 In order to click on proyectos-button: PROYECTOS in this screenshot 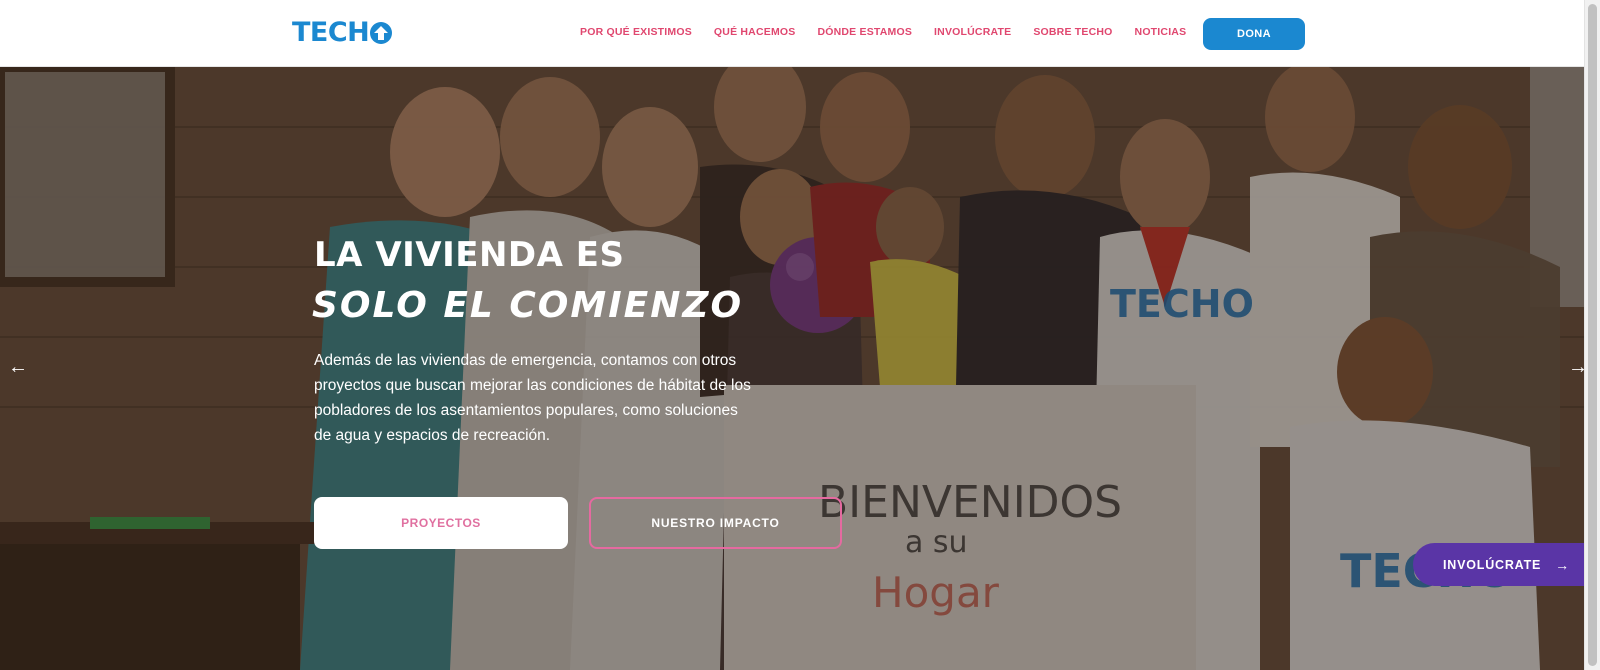, I will do `click(441, 523)`.